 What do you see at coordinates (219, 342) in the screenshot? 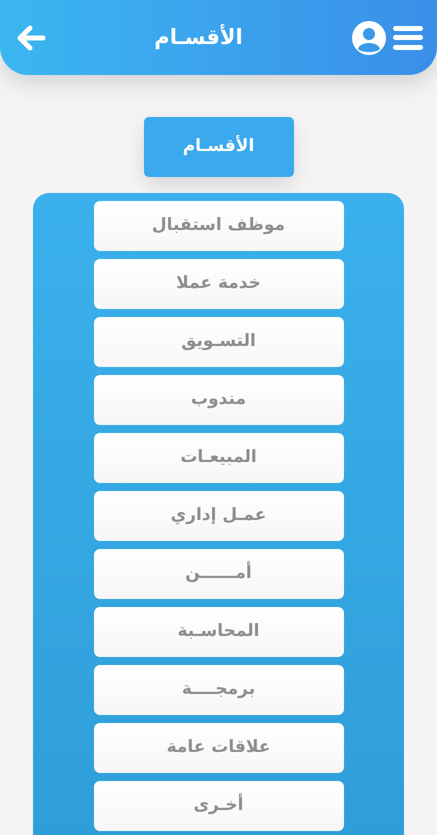
I see `category-item: التسـويق` at bounding box center [219, 342].